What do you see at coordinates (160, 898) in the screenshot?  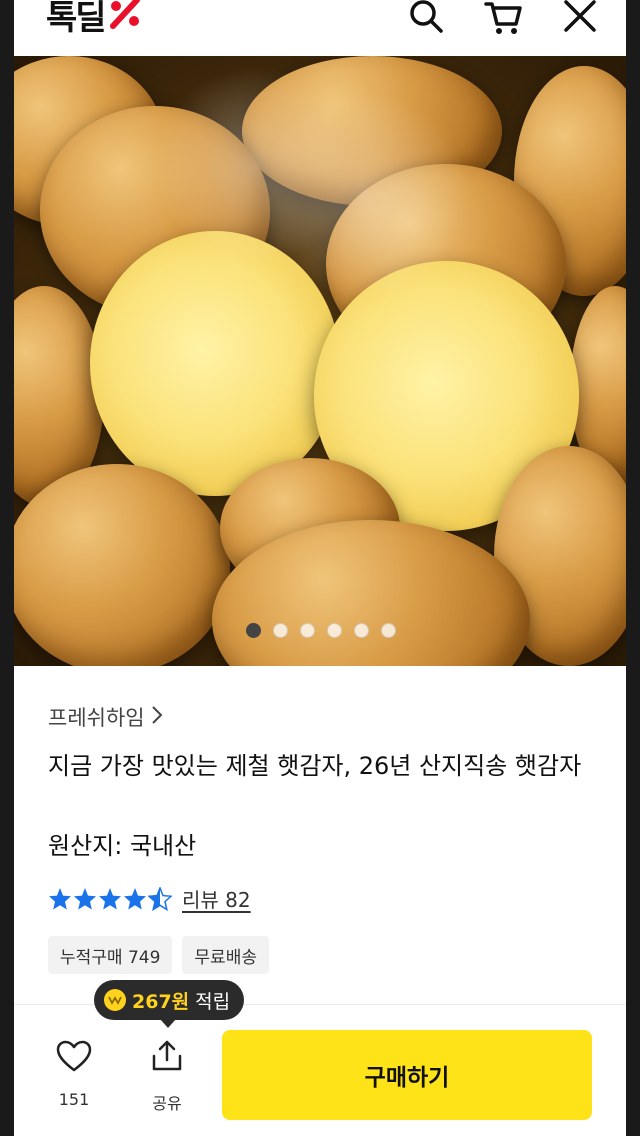 I see `half-star-icon` at bounding box center [160, 898].